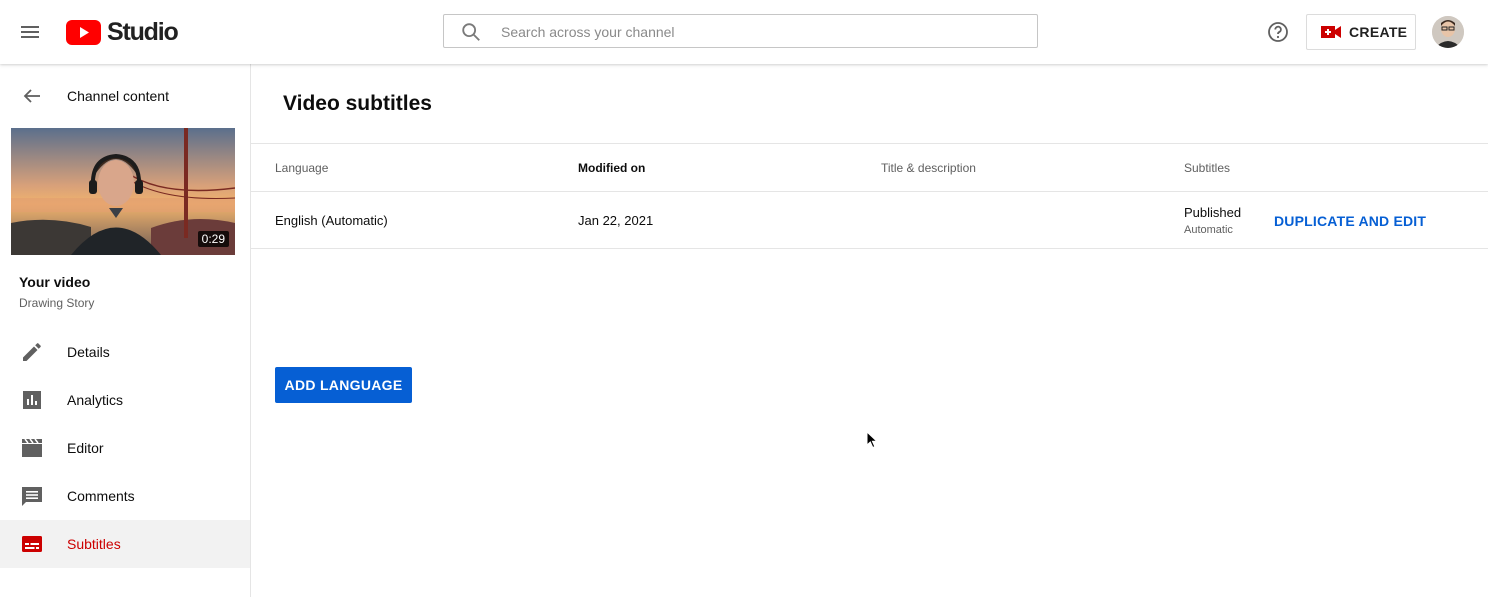  I want to click on sidebar-item-label: Comments, so click(101, 496).